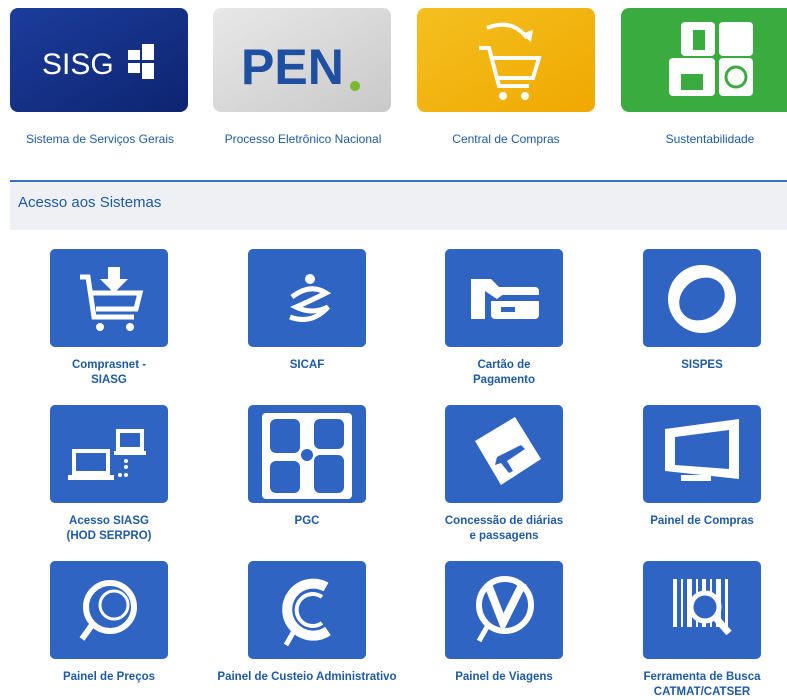  Describe the element at coordinates (504, 373) in the screenshot. I see `cartao-label: Cartão de Pagamento` at that location.